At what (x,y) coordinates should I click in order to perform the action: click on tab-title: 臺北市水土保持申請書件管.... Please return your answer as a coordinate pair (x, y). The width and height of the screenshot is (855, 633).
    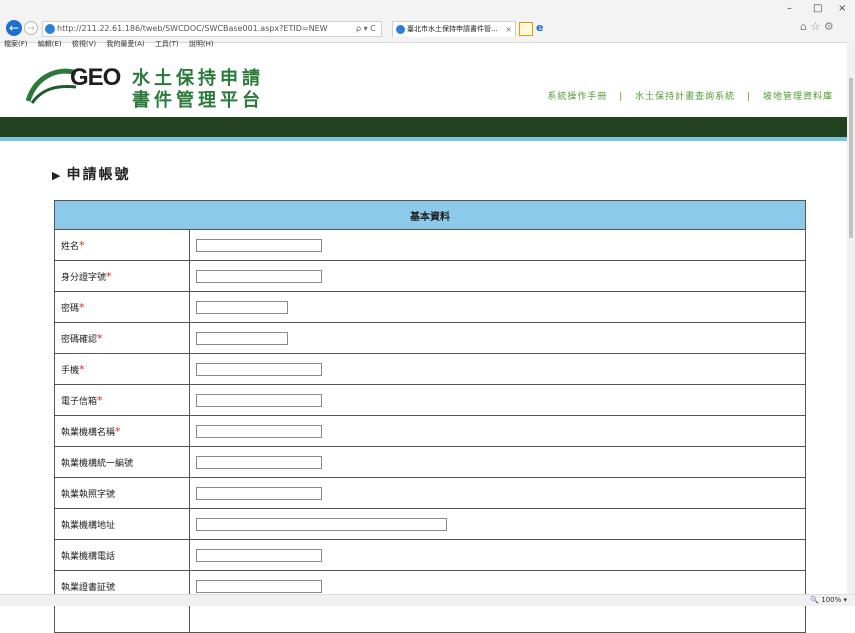
    Looking at the image, I should click on (452, 29).